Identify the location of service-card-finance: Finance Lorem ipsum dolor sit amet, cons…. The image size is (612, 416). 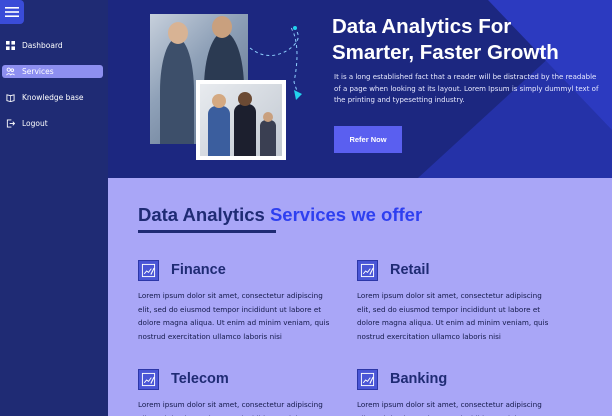
(238, 301).